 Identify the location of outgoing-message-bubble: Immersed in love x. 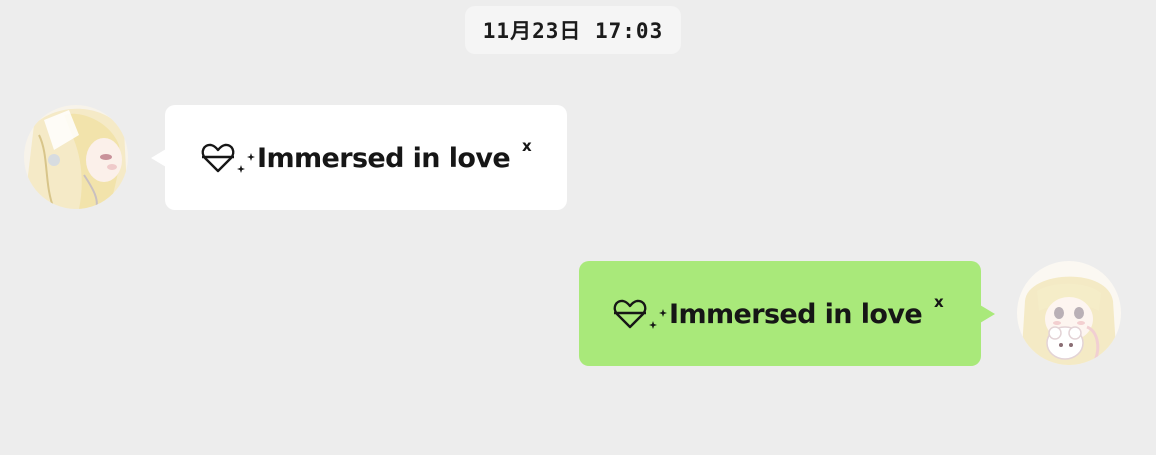
(787, 313).